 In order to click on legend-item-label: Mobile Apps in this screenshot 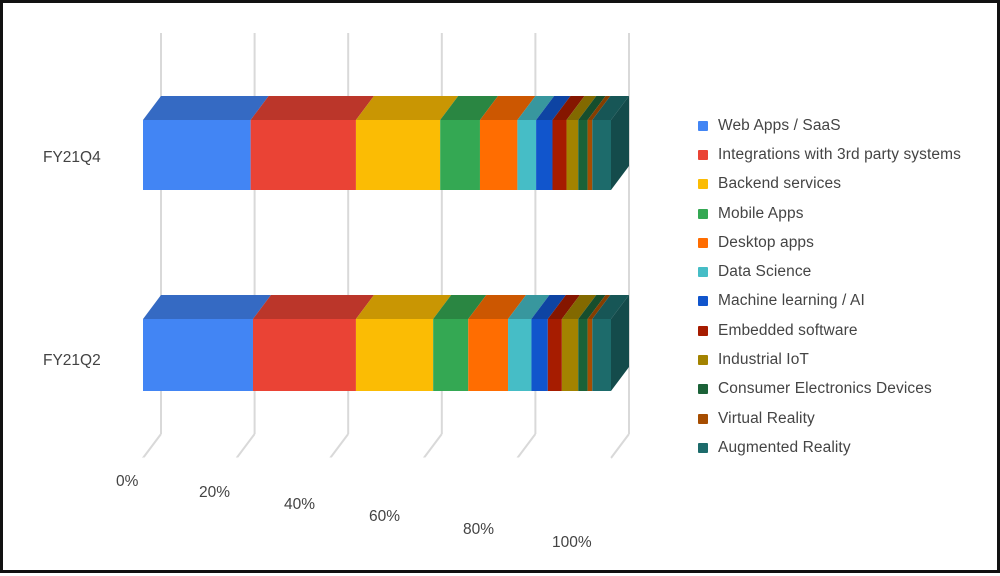, I will do `click(761, 213)`.